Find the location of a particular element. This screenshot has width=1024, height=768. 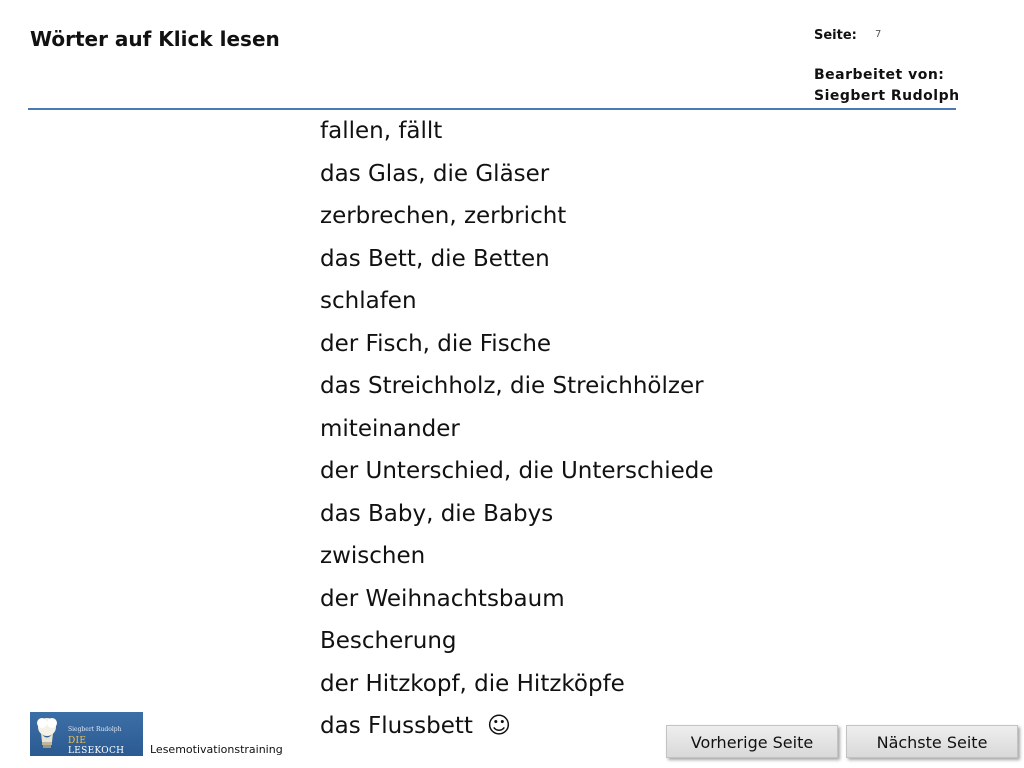

word-item-12: der Weihnachtsbaum is located at coordinates (517, 599).